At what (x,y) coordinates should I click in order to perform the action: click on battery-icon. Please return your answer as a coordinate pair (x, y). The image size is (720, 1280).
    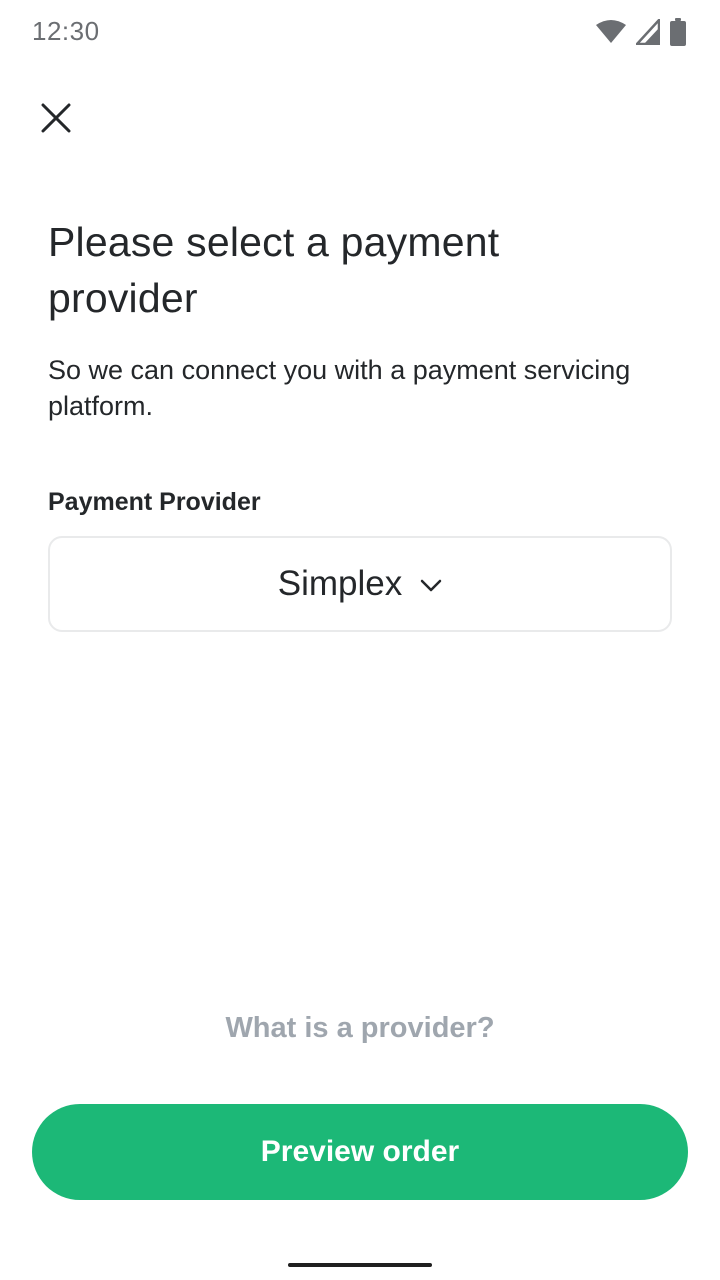
    Looking at the image, I should click on (678, 32).